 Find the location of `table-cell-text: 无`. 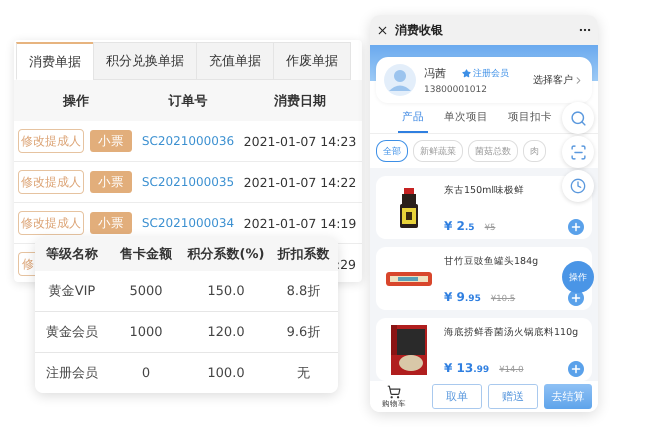

table-cell-text: 无 is located at coordinates (303, 374).